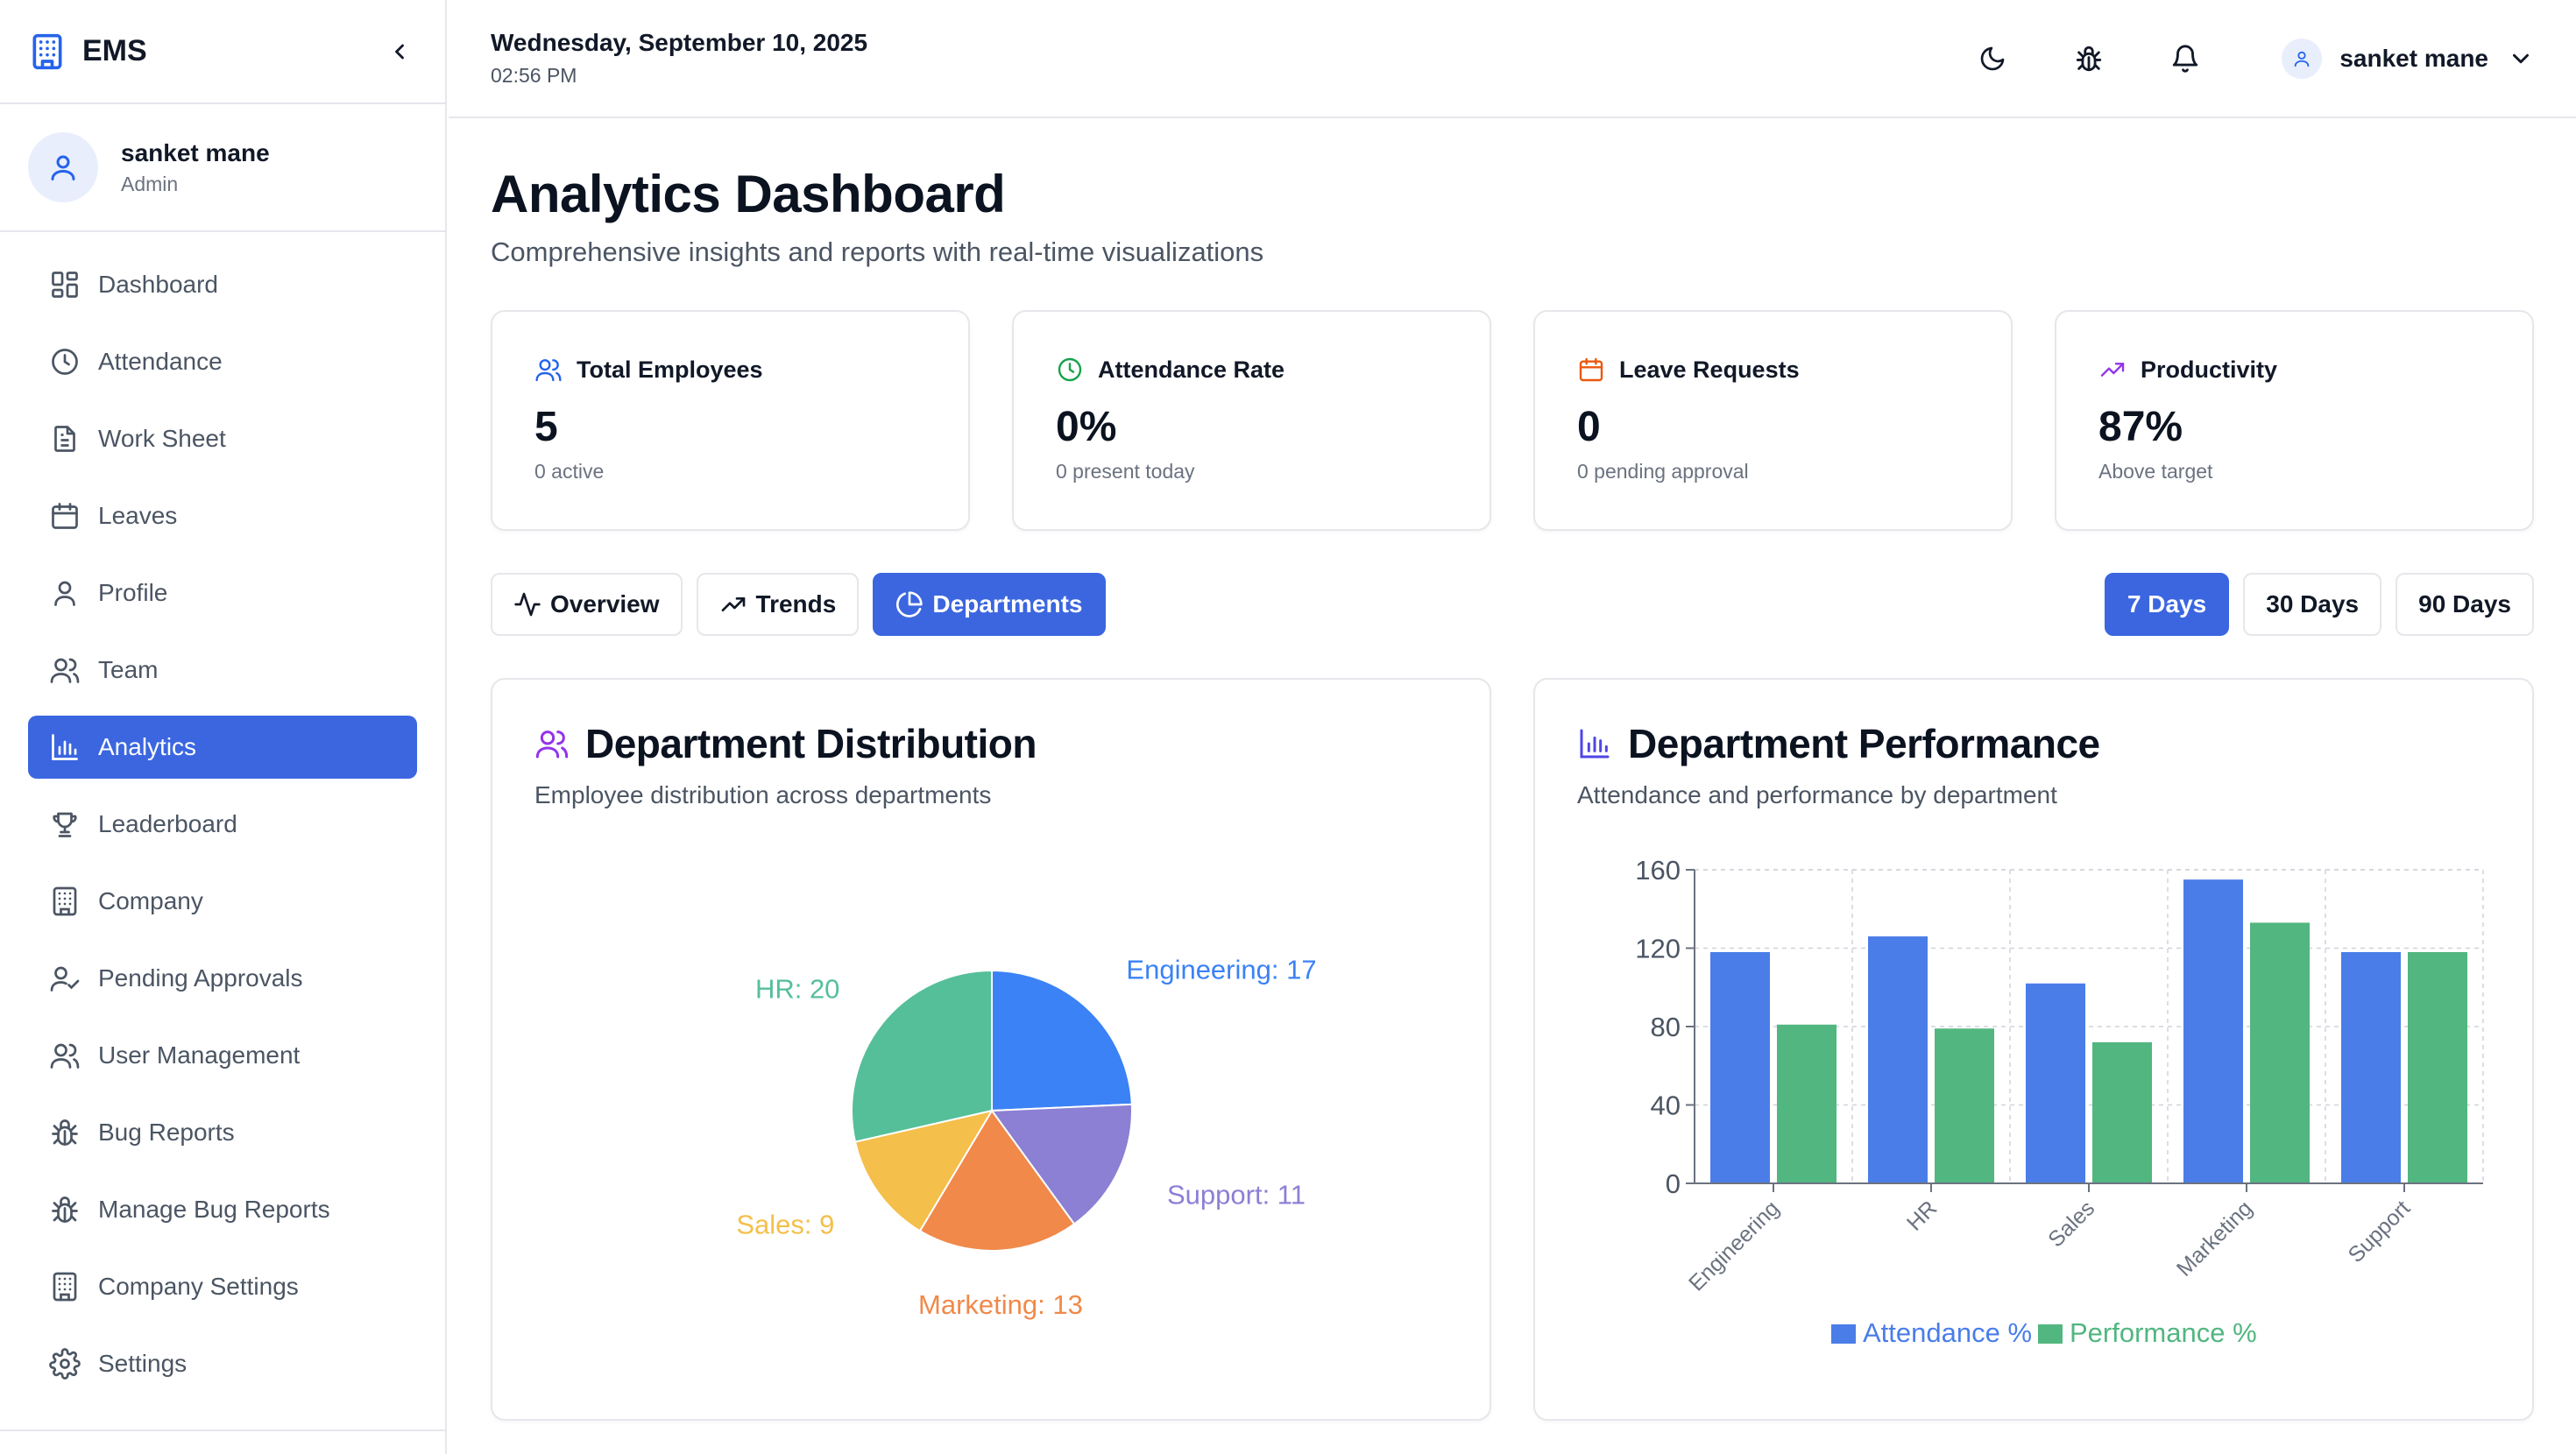  What do you see at coordinates (2280, 1052) in the screenshot?
I see `bar-performance-marketing` at bounding box center [2280, 1052].